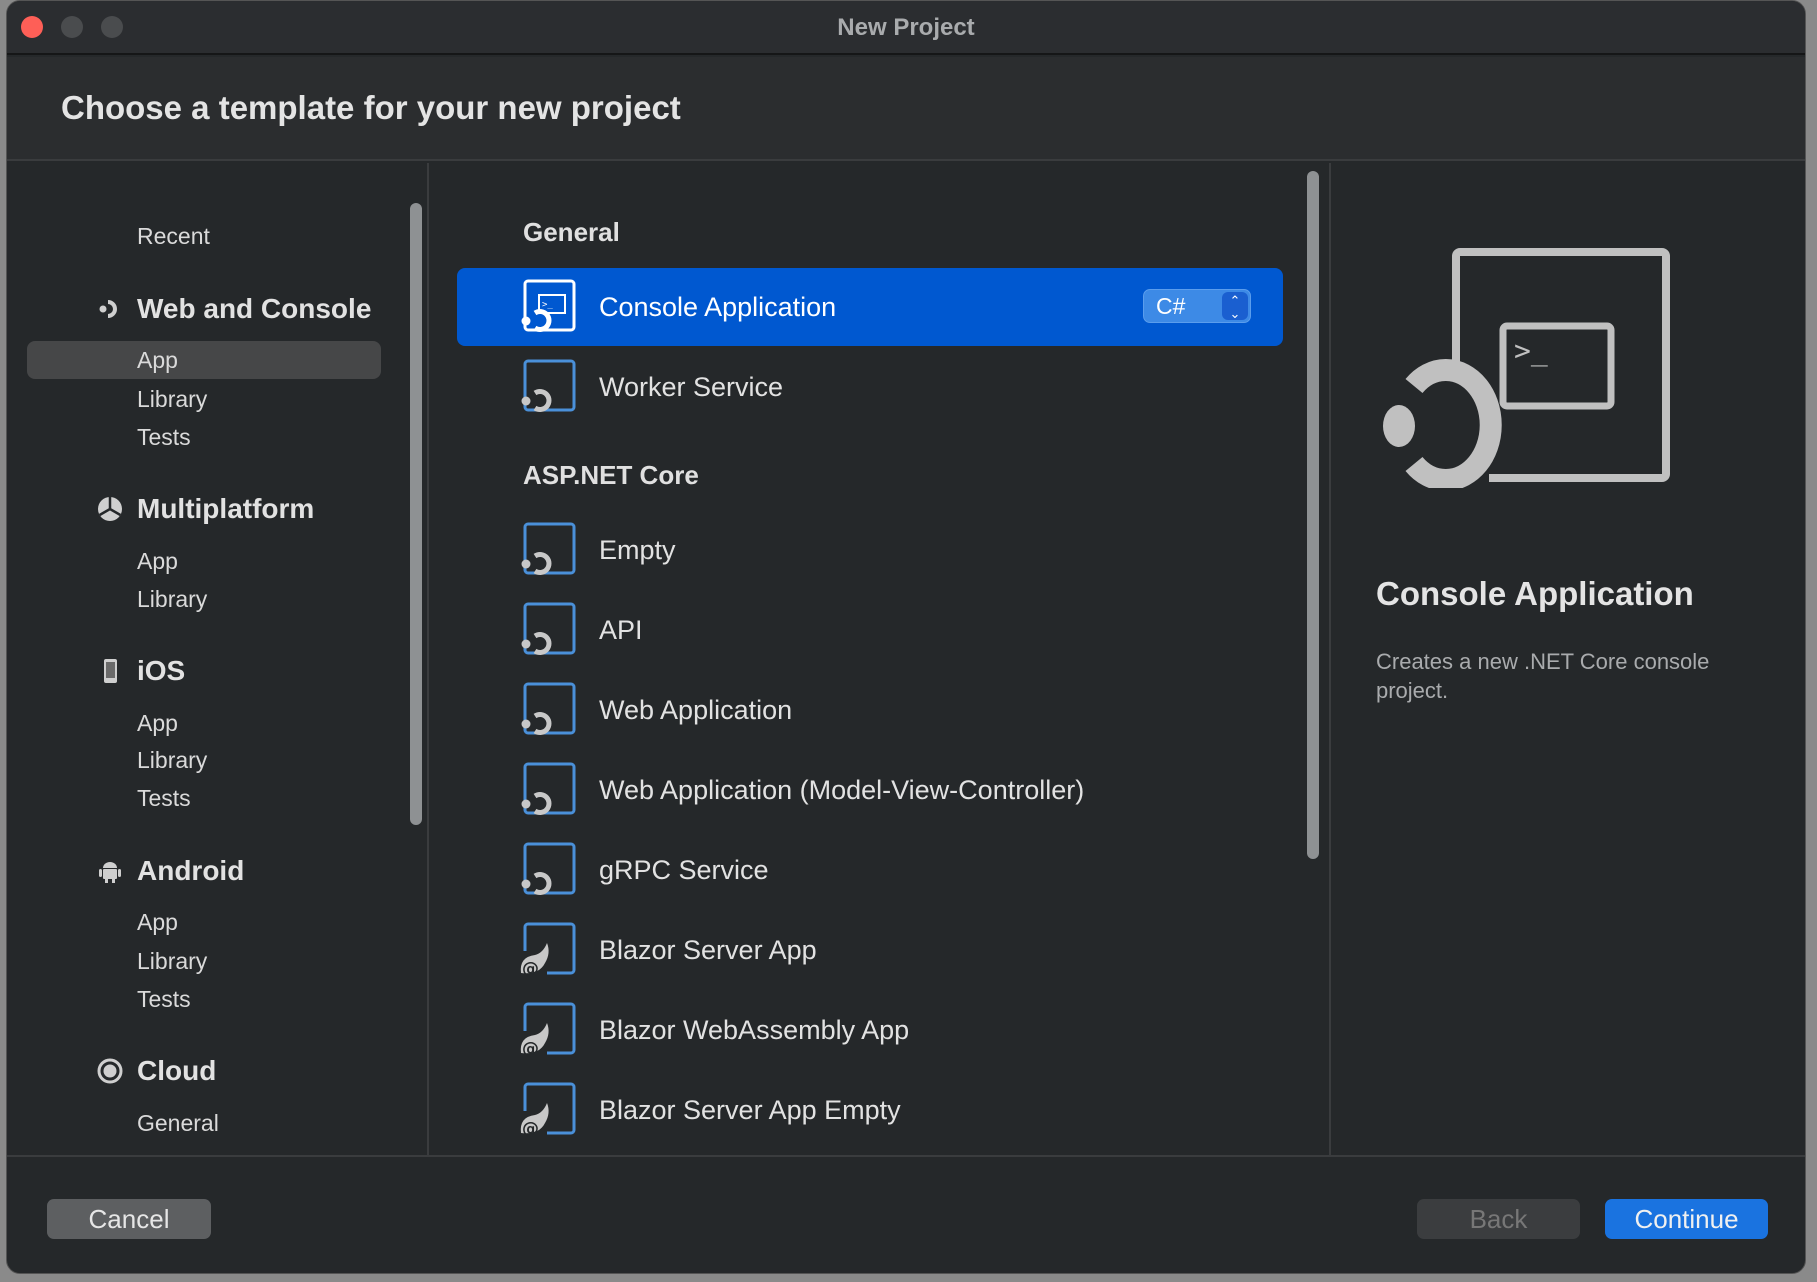  Describe the element at coordinates (684, 870) in the screenshot. I see `template-label: gRPC Service` at that location.